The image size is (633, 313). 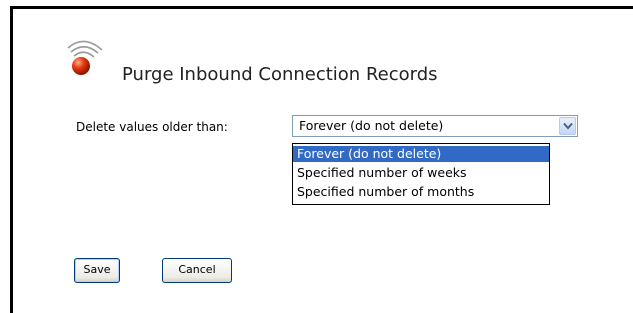 I want to click on select-current-value: Forever (do not delete), so click(x=371, y=125).